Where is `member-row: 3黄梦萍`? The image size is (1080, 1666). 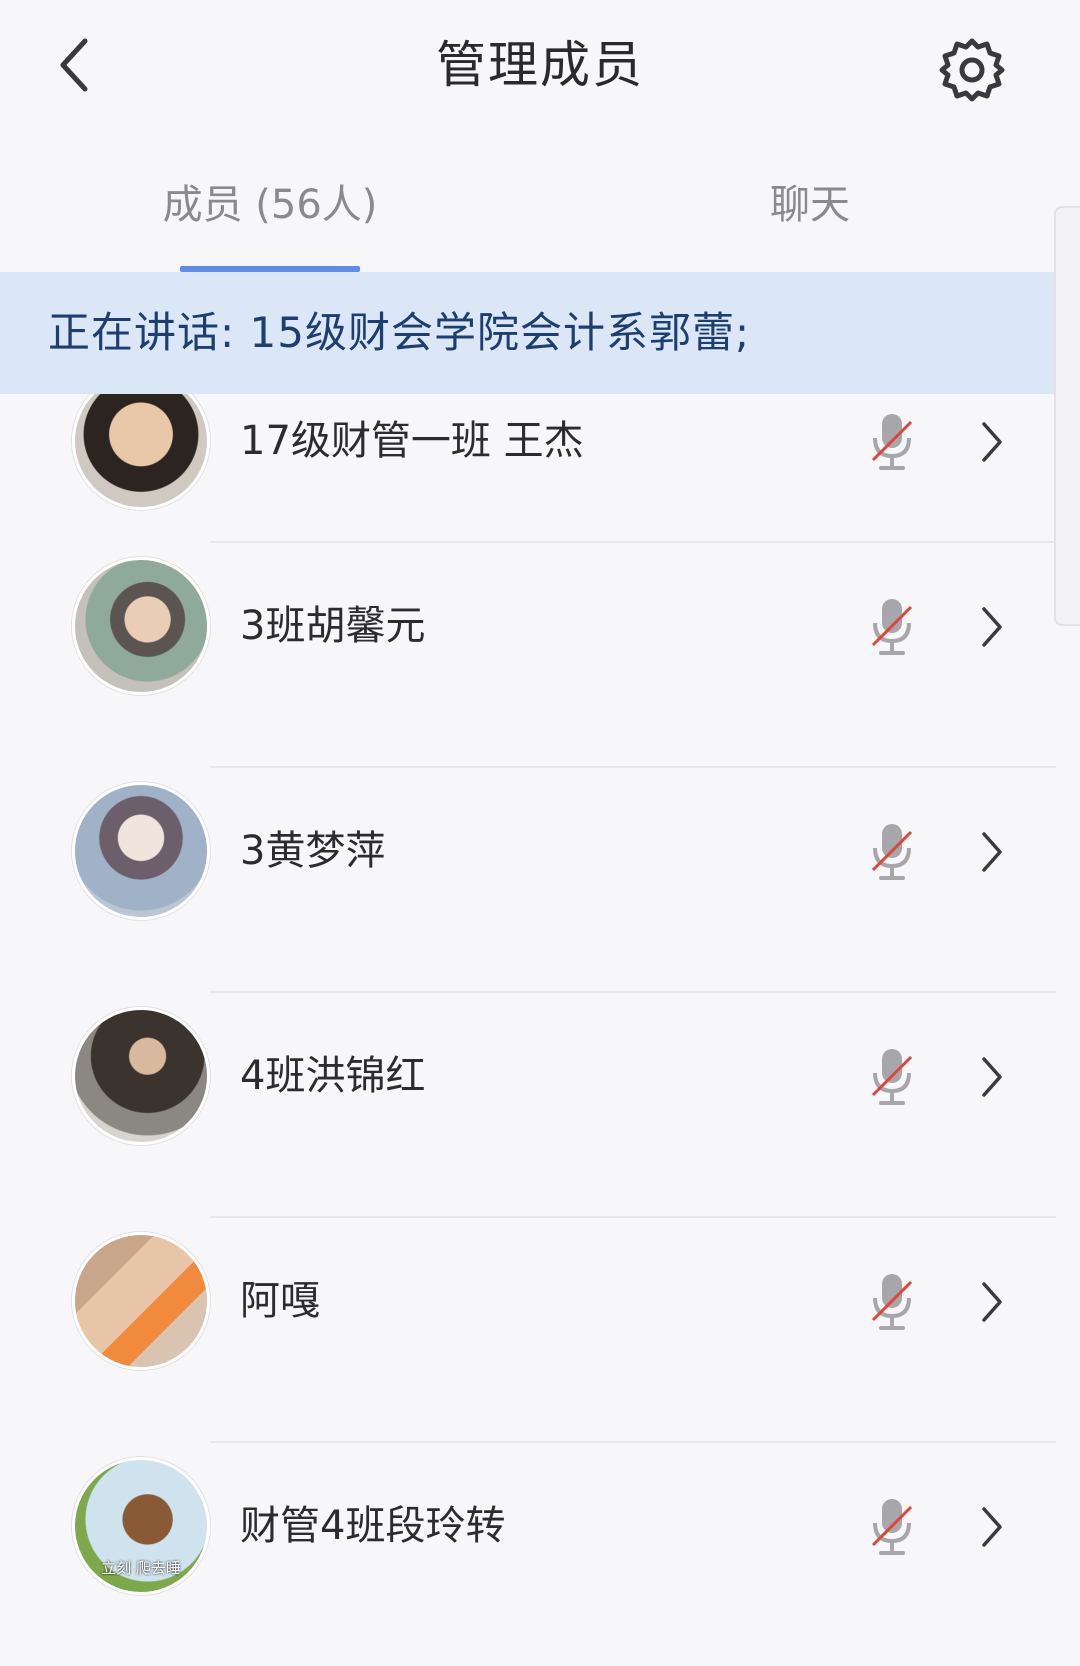
member-row: 3黄梦萍 is located at coordinates (540, 880).